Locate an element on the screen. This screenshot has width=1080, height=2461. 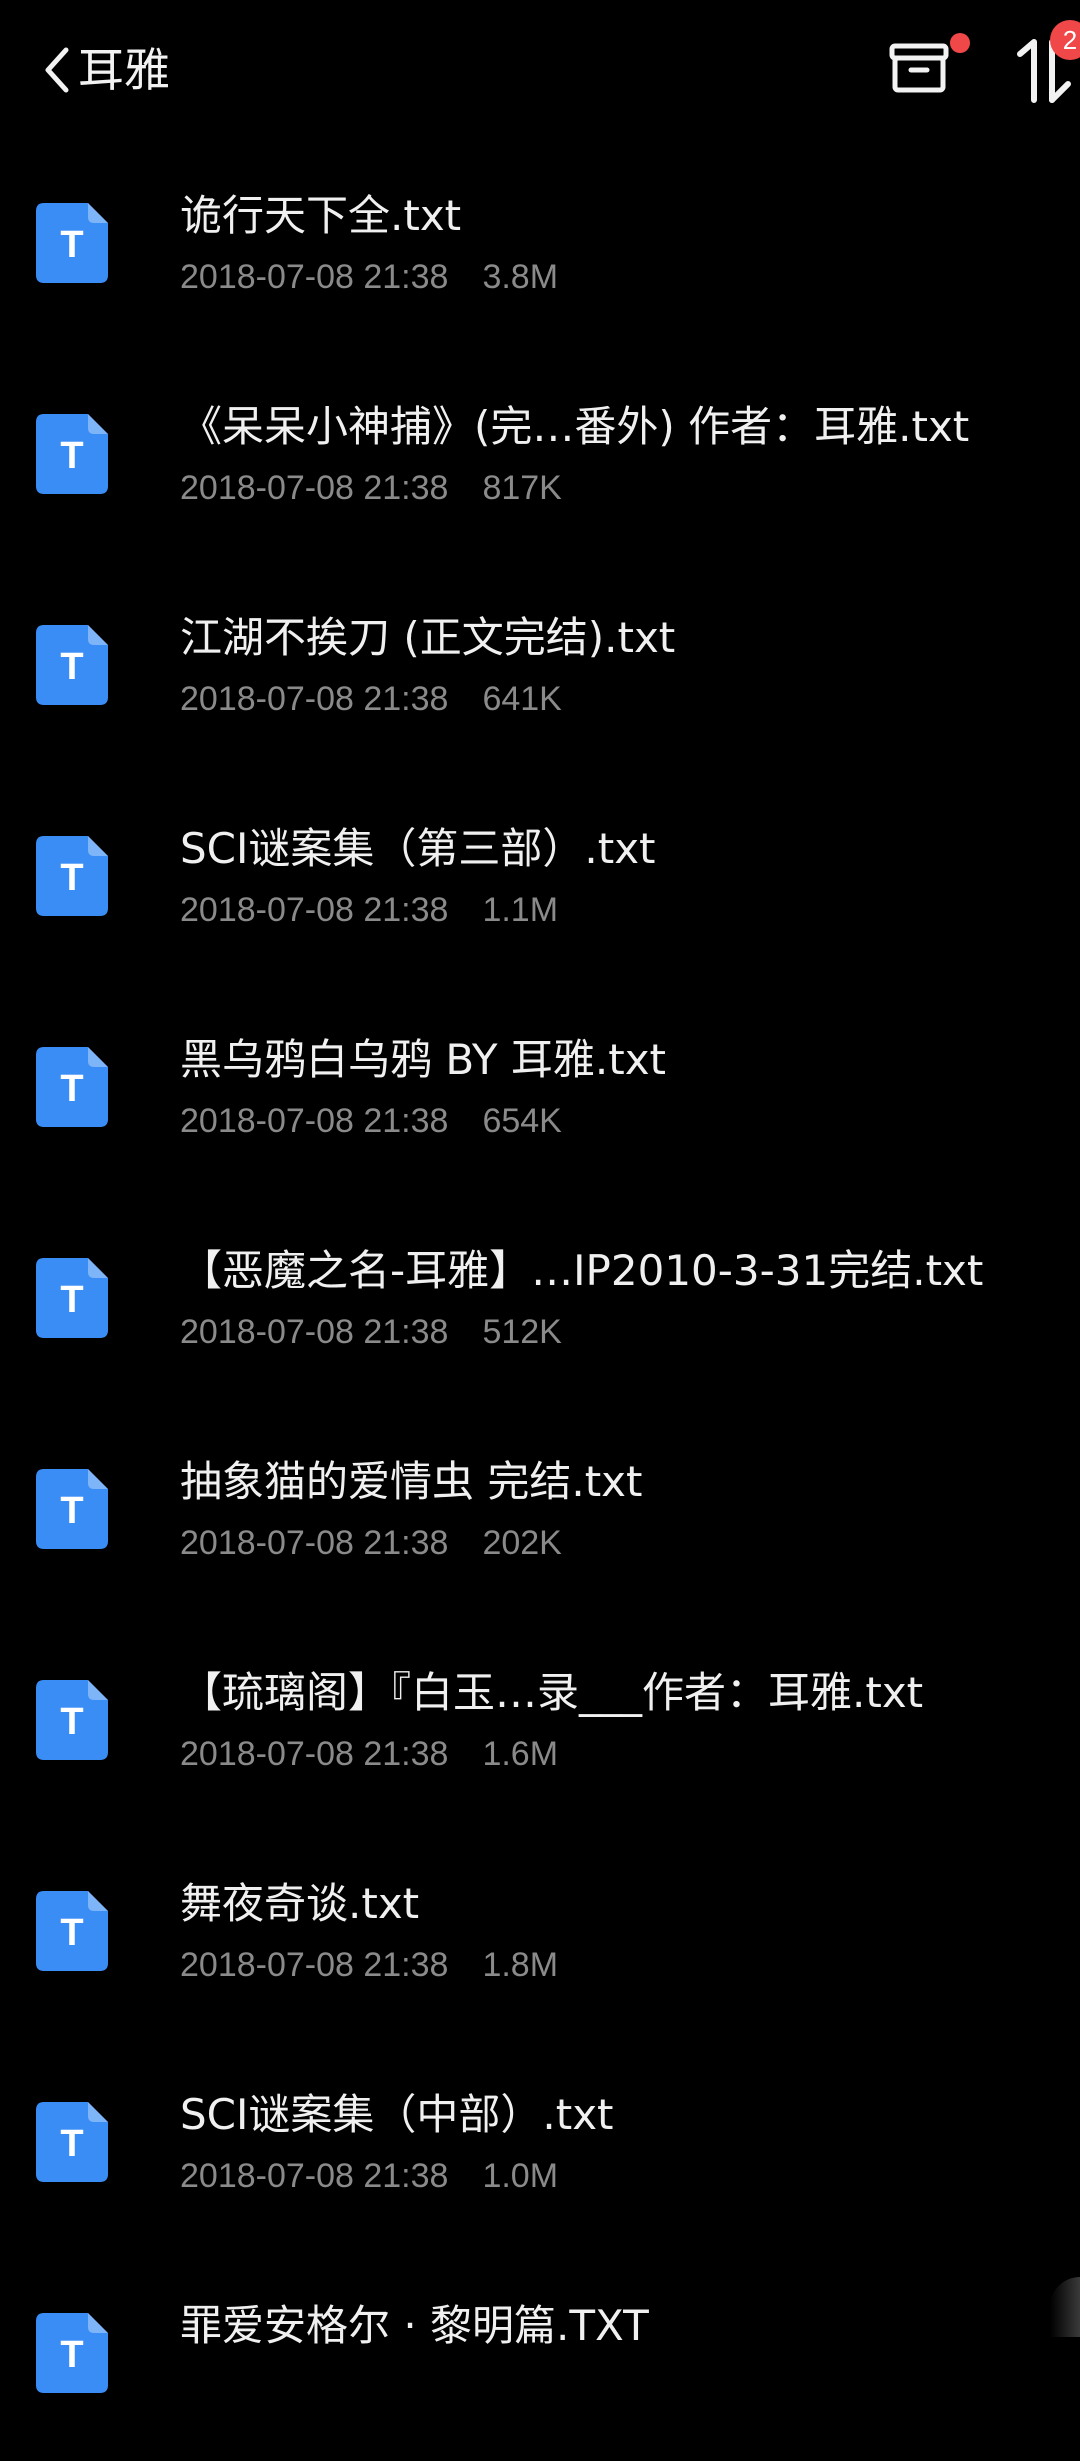
chevron-left-icon is located at coordinates (57, 70).